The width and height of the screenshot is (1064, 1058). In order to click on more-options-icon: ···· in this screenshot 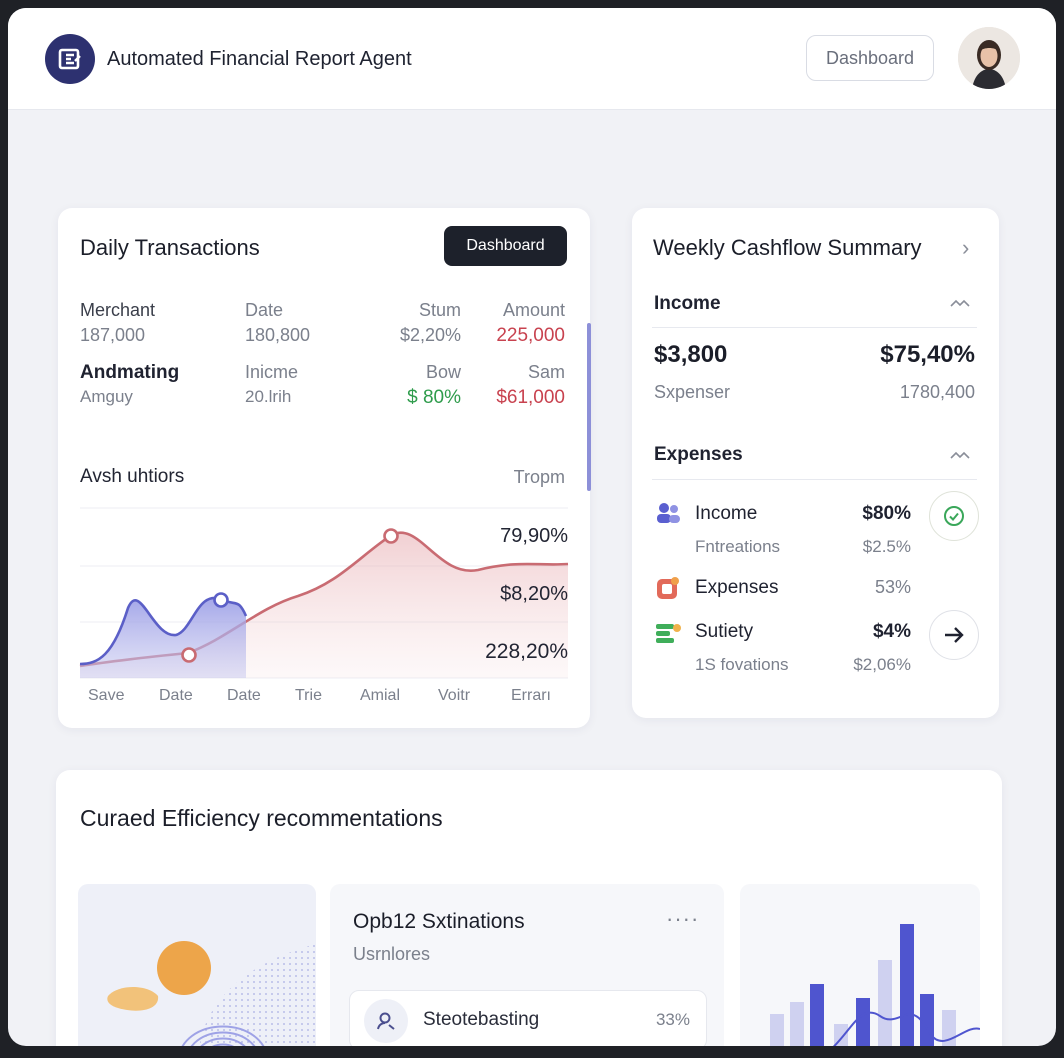, I will do `click(682, 919)`.